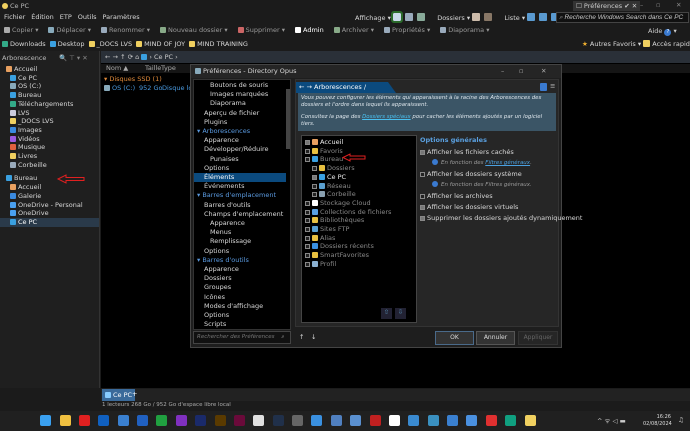 The image size is (690, 431). I want to click on dialog-close: ✕, so click(543, 71).